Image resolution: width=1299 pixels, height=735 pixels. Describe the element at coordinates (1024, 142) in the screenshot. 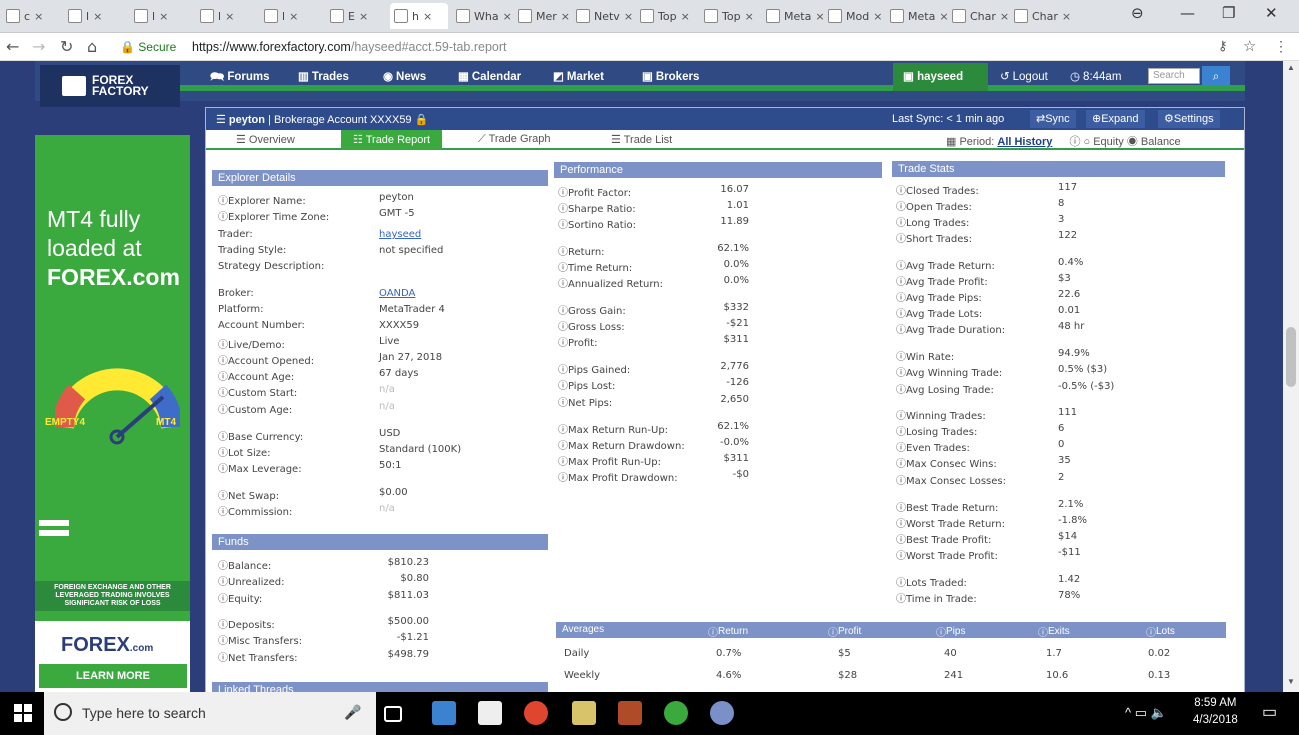

I see `period-value: All History` at that location.